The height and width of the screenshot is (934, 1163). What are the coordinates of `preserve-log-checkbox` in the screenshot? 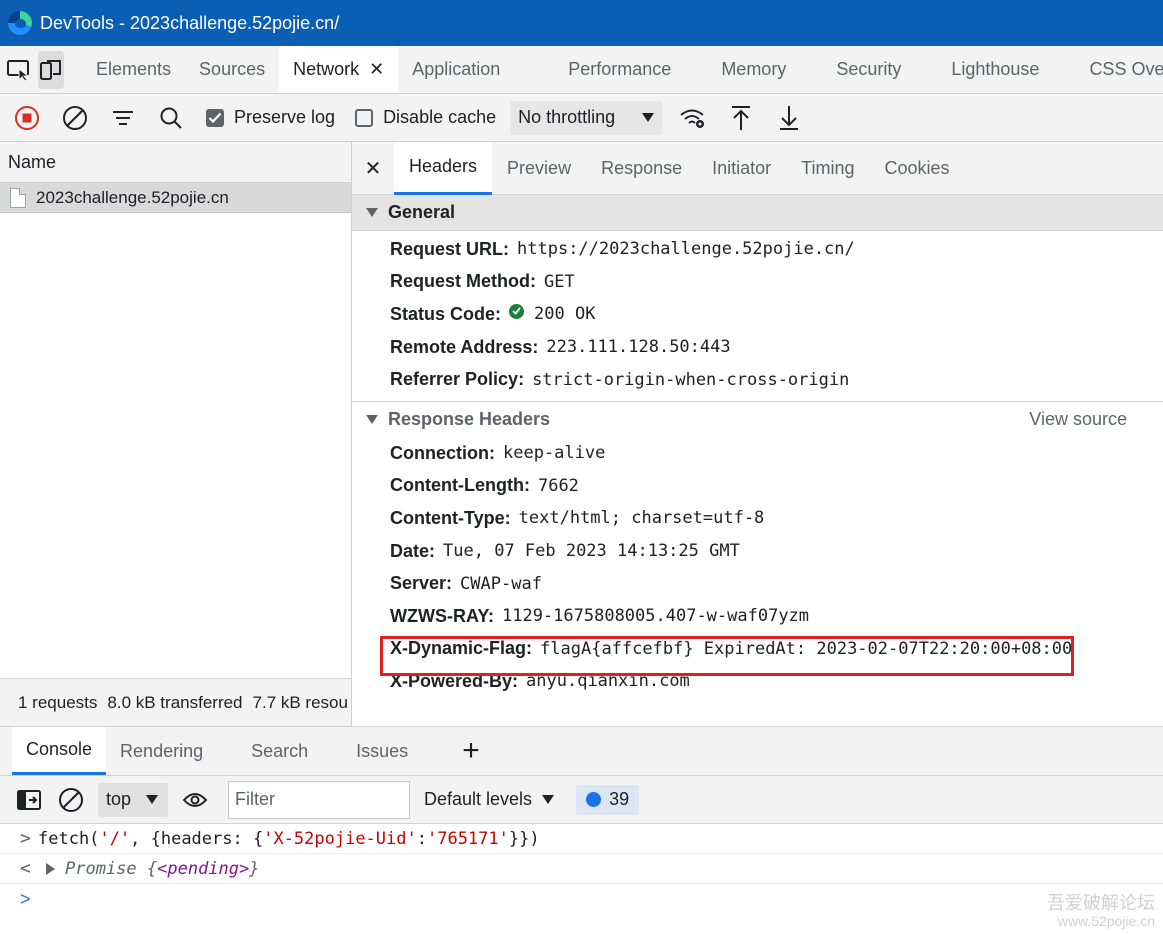 It's located at (215, 117).